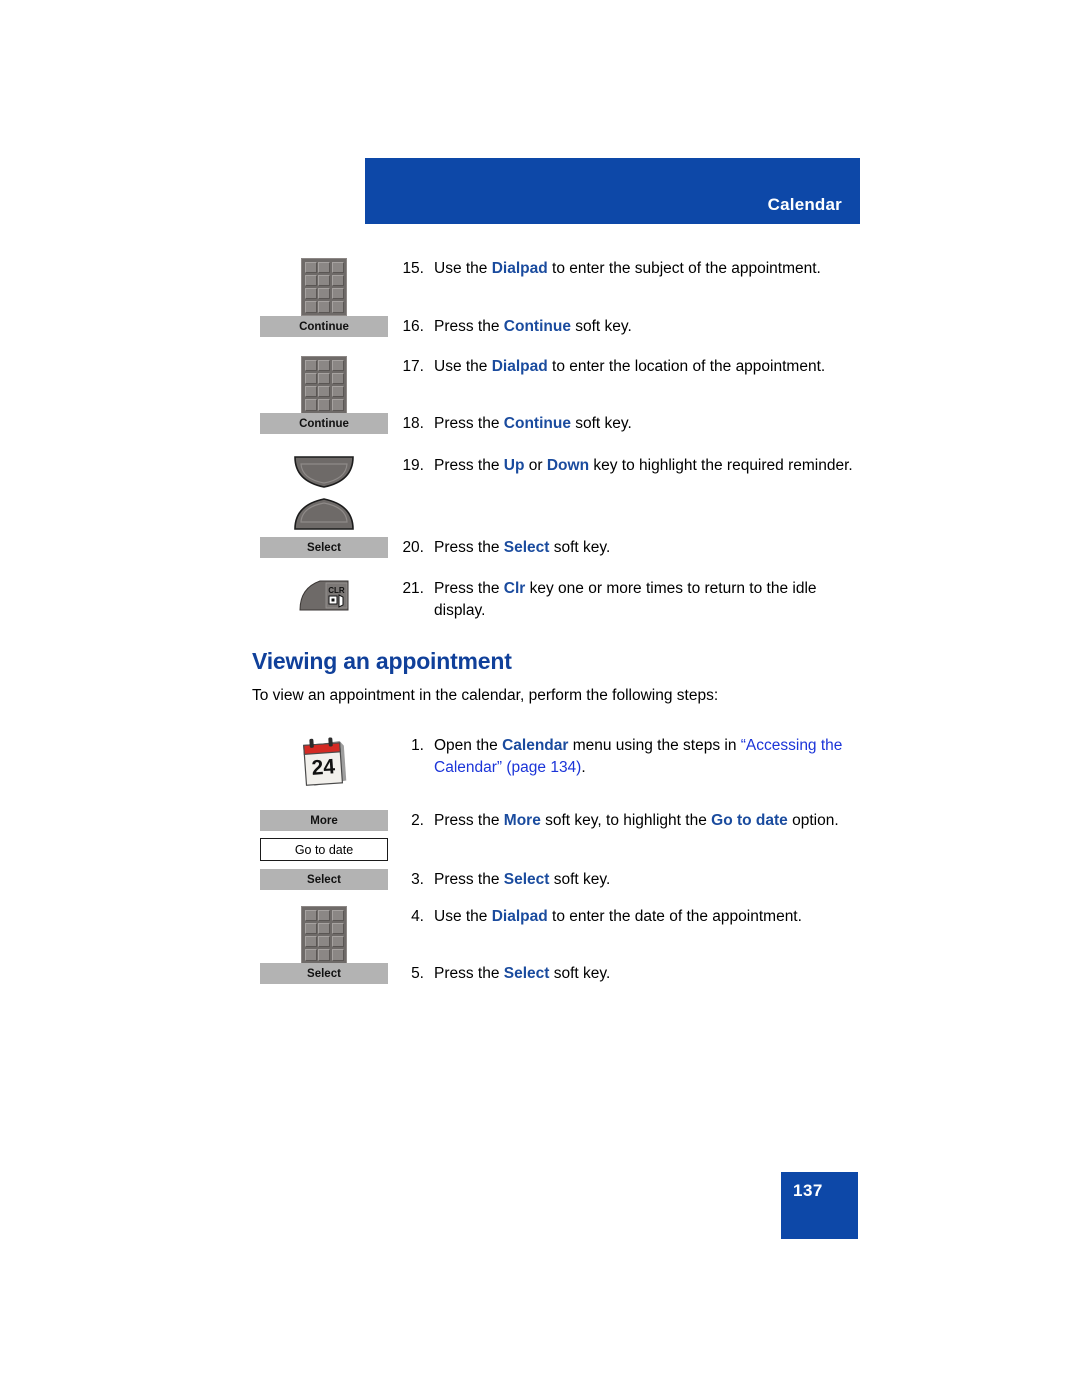 This screenshot has height=1397, width=1080. I want to click on plain-text: to enter the date of the appointment., so click(674, 916).